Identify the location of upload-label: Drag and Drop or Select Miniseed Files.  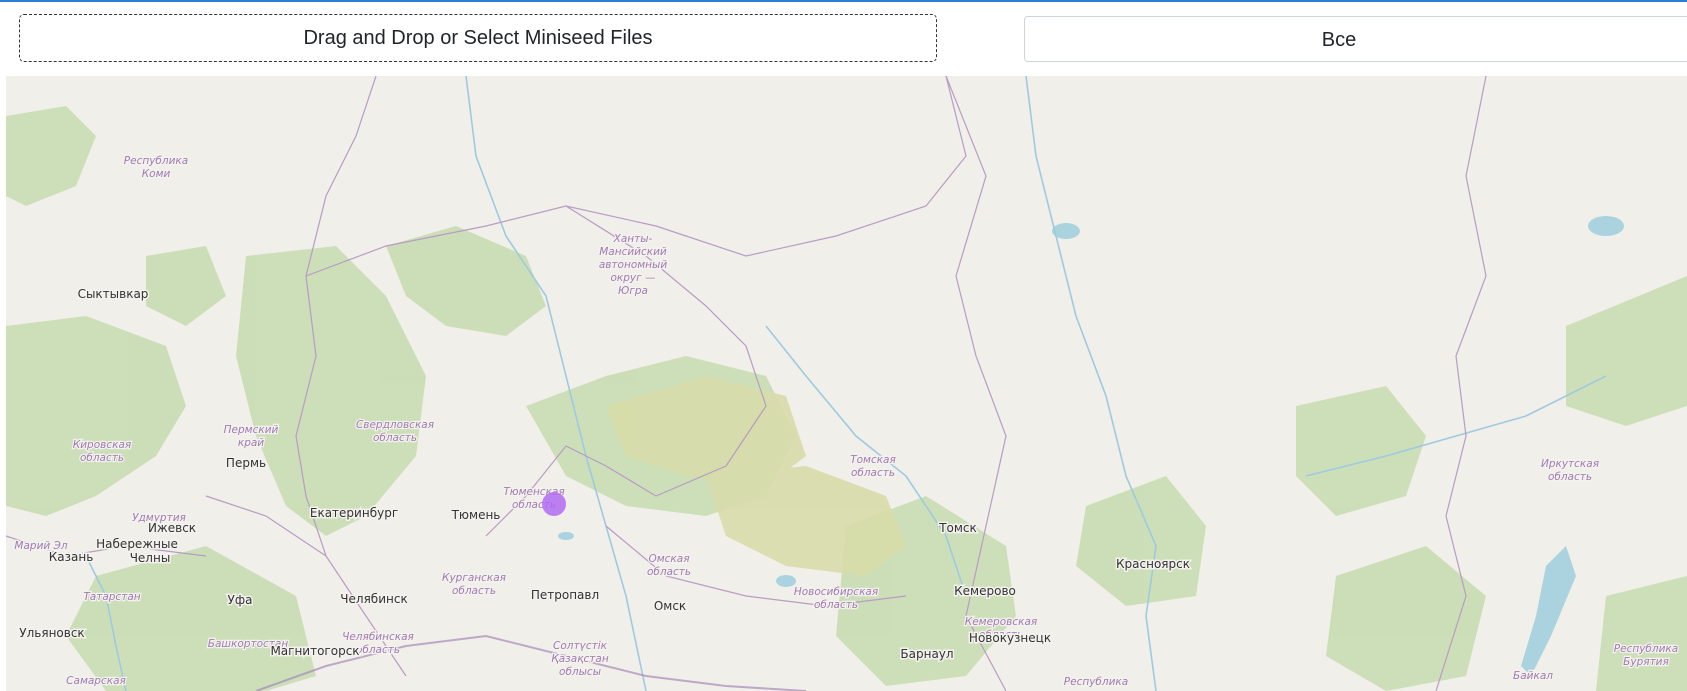
(478, 37).